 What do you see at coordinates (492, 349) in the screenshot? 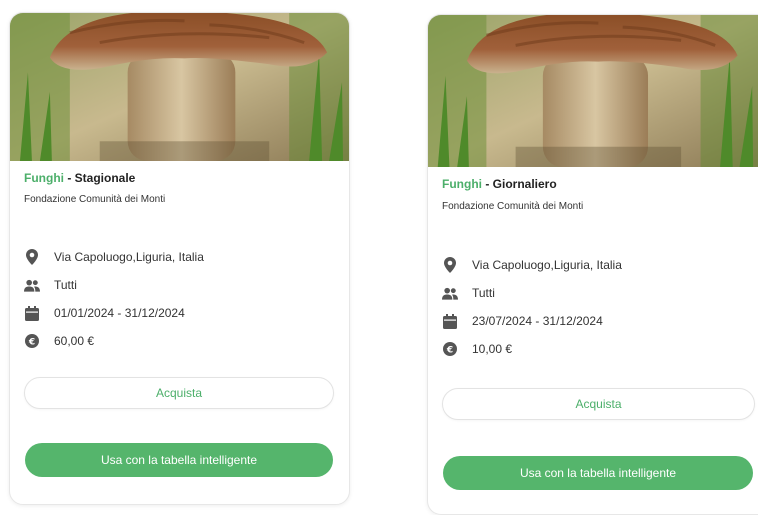
I see `price-text: 10,00 €` at bounding box center [492, 349].